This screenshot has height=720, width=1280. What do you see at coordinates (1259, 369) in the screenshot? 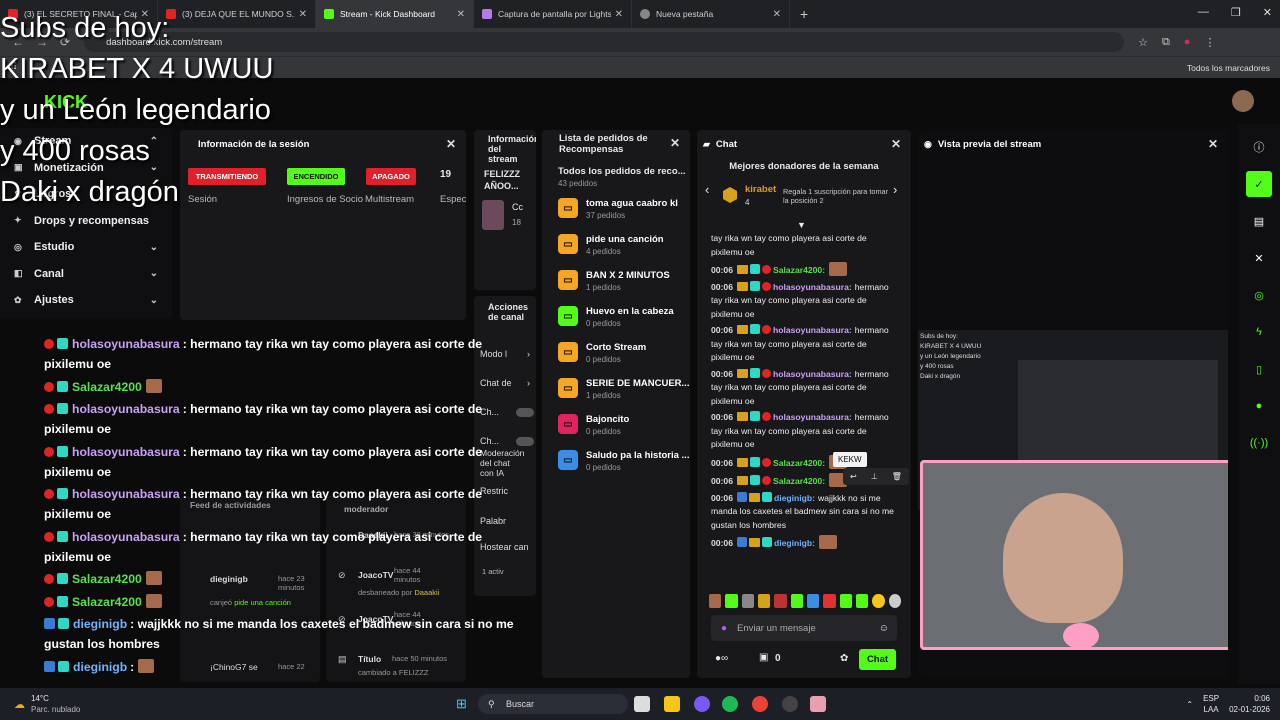
I see `clipboard-icon: ▯` at bounding box center [1259, 369].